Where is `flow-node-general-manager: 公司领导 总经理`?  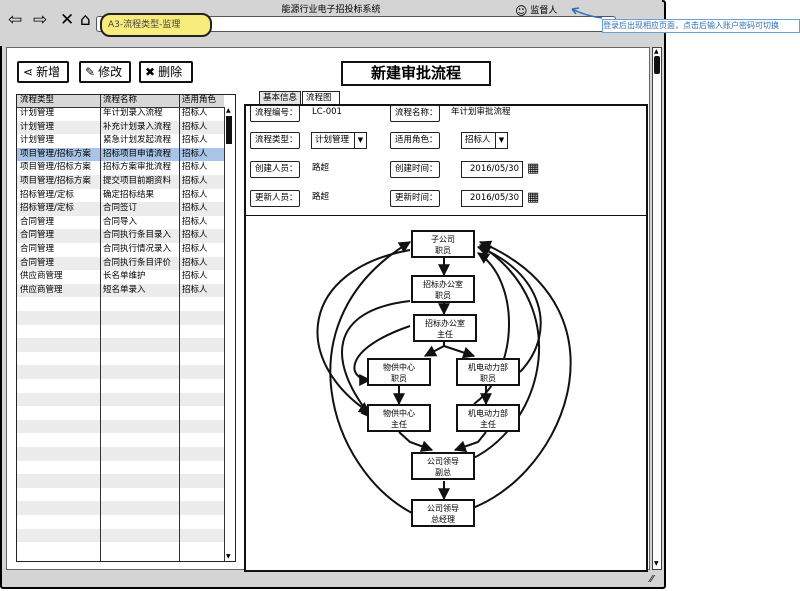
flow-node-general-manager: 公司领导 总经理 is located at coordinates (443, 513).